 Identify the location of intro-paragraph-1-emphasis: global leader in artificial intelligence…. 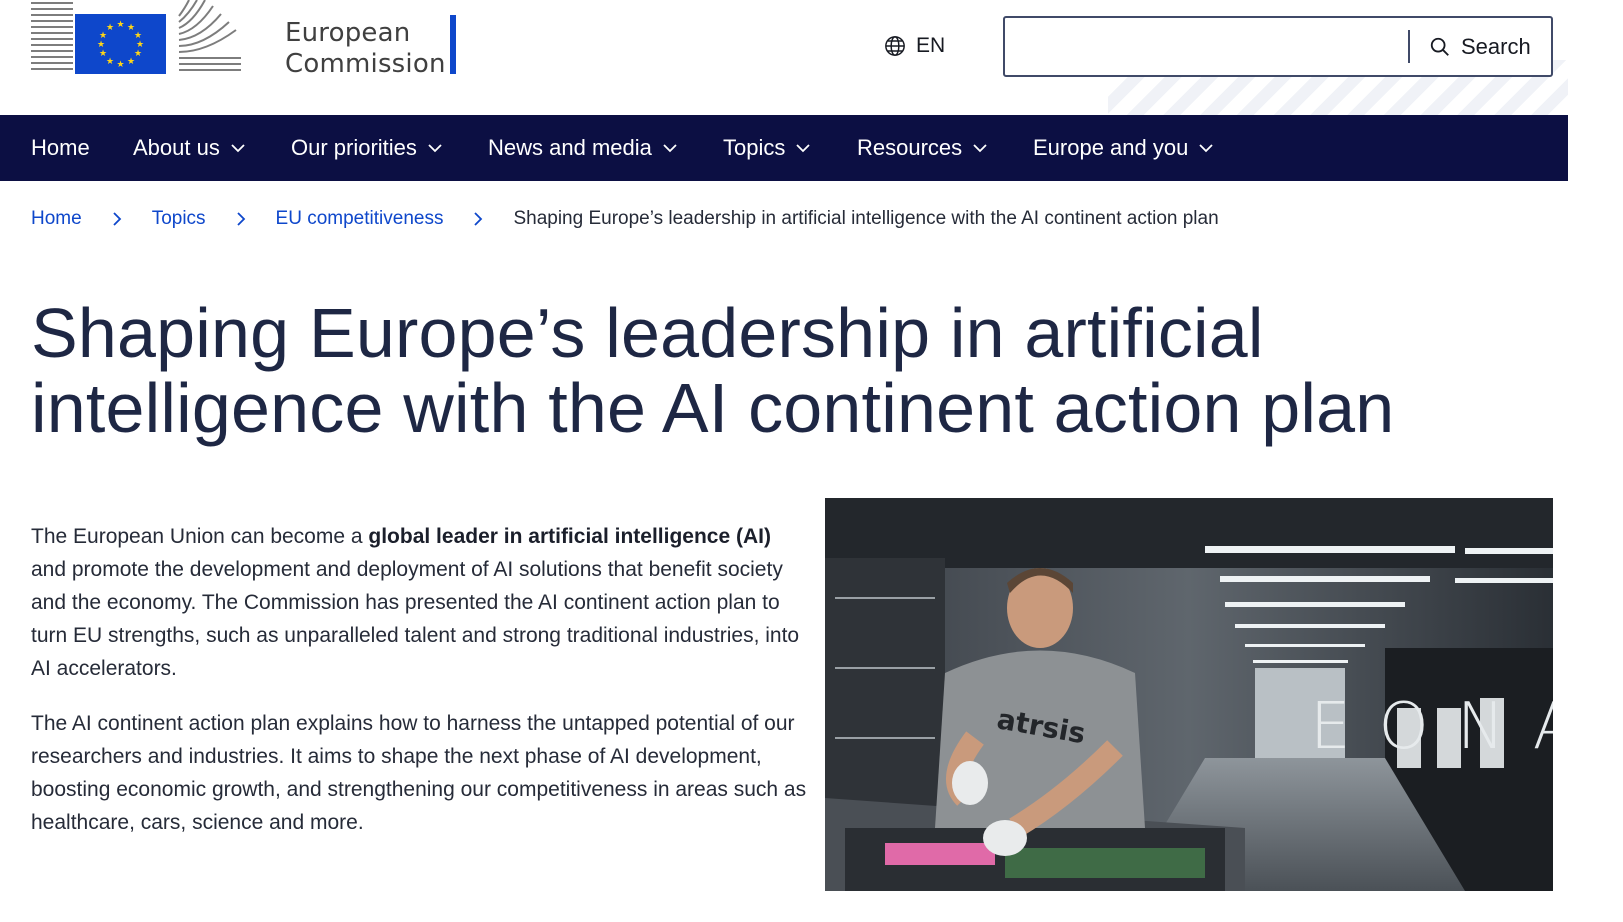
(569, 536).